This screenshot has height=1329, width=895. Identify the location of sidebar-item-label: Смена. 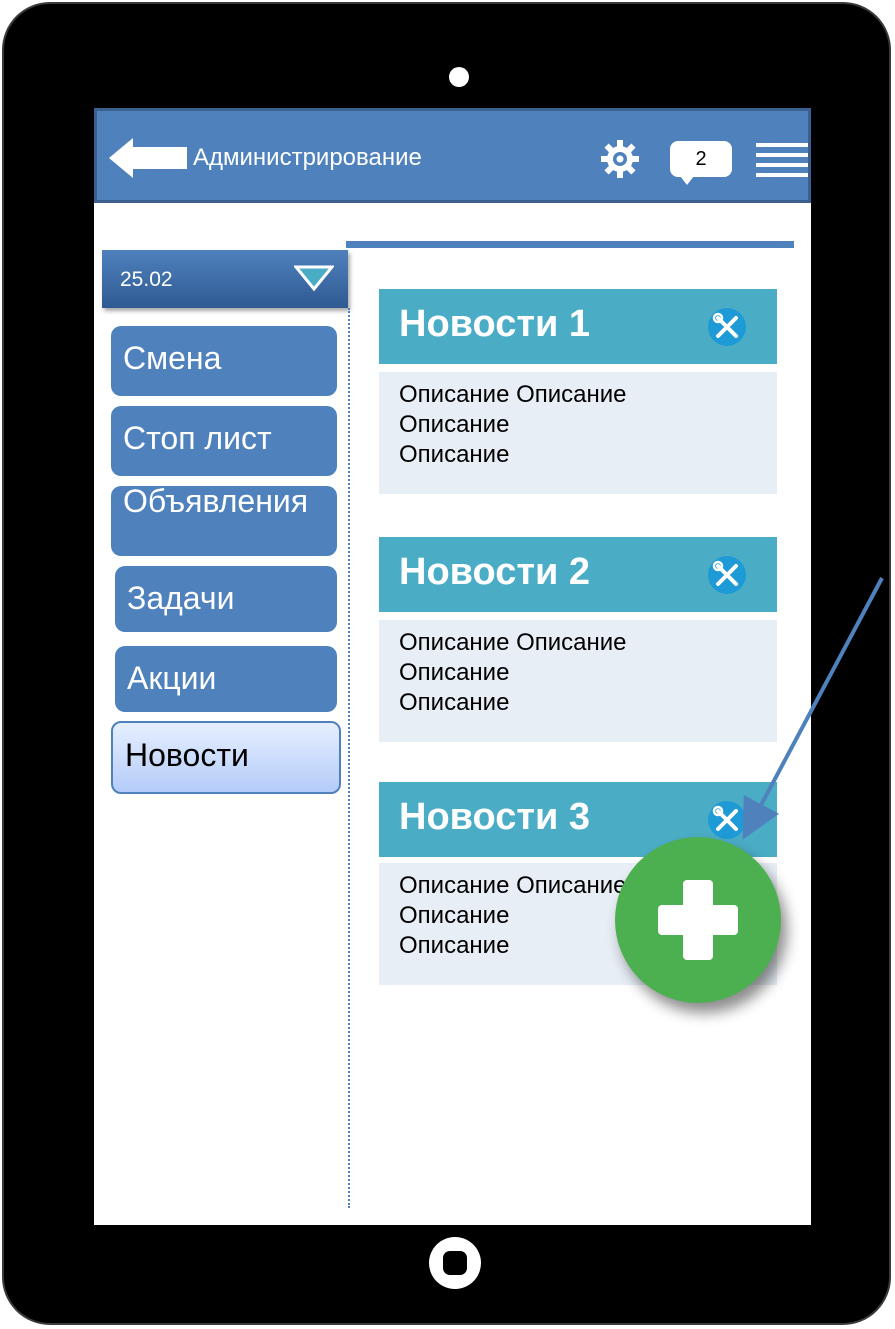
(172, 358).